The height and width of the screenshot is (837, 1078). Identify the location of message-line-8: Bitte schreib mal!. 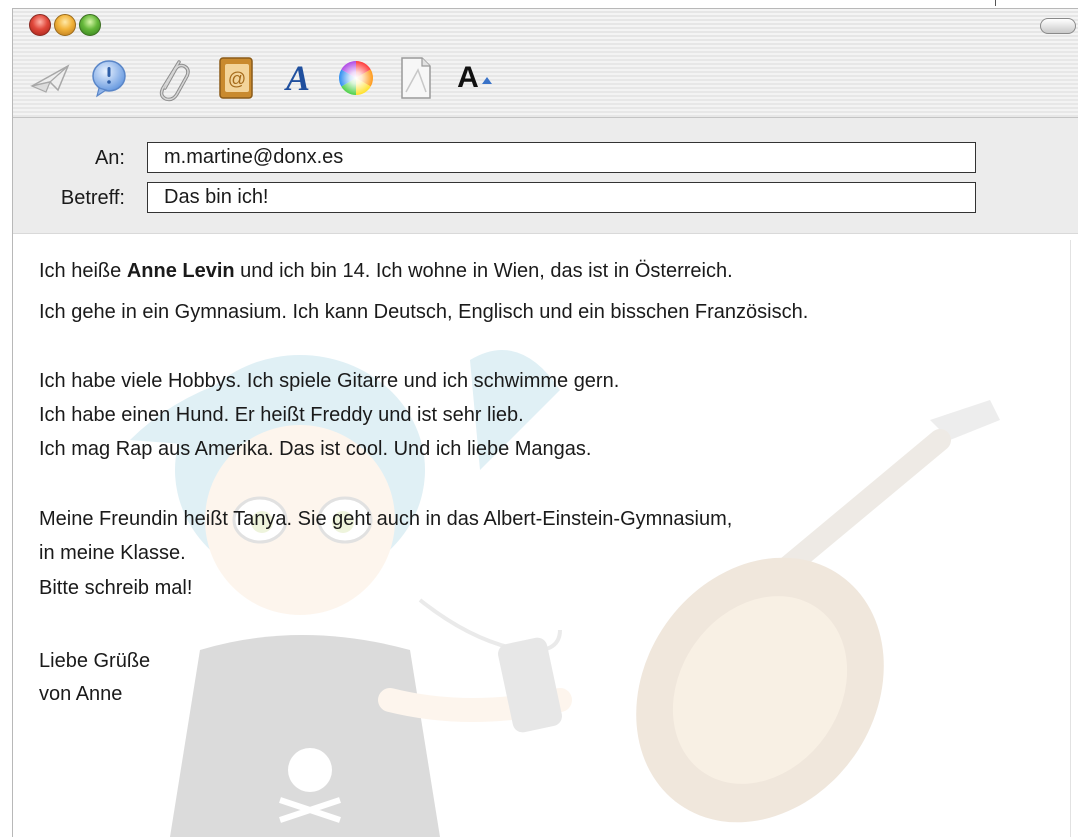
(116, 588).